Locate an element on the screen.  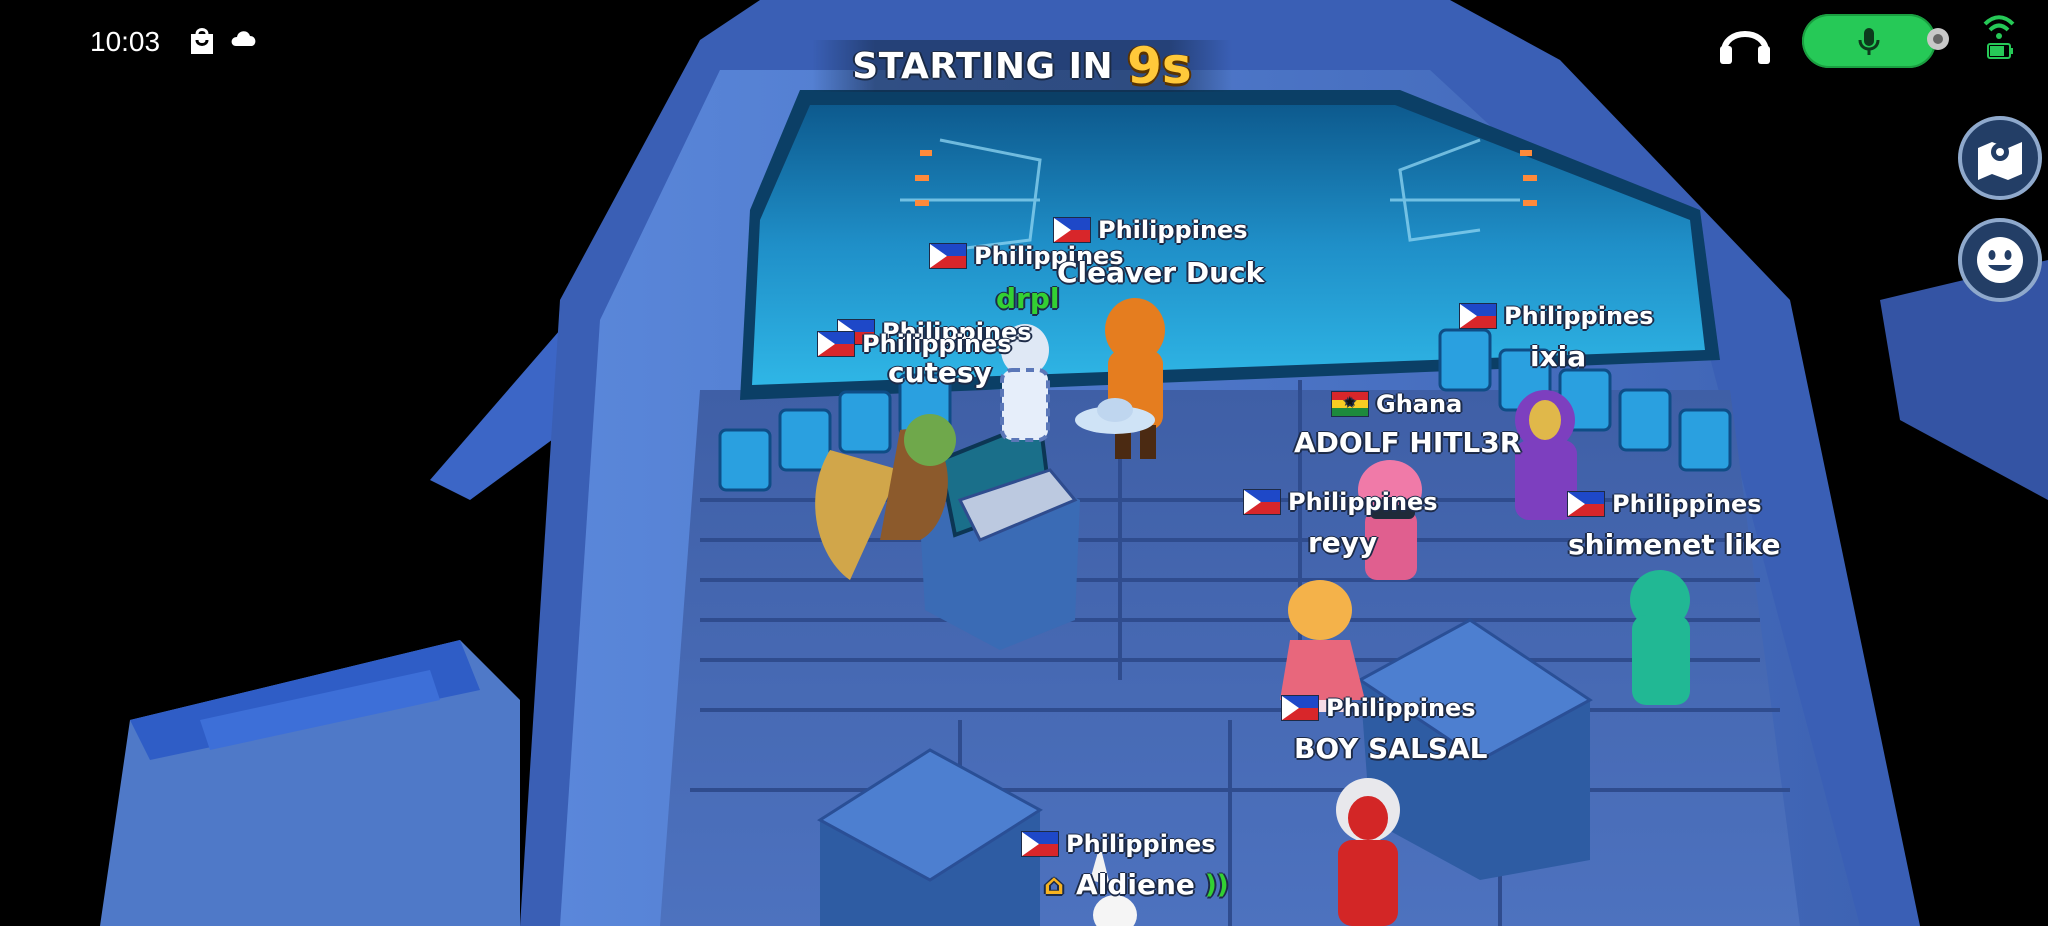
player-name-tag: reyy is located at coordinates (1343, 542).